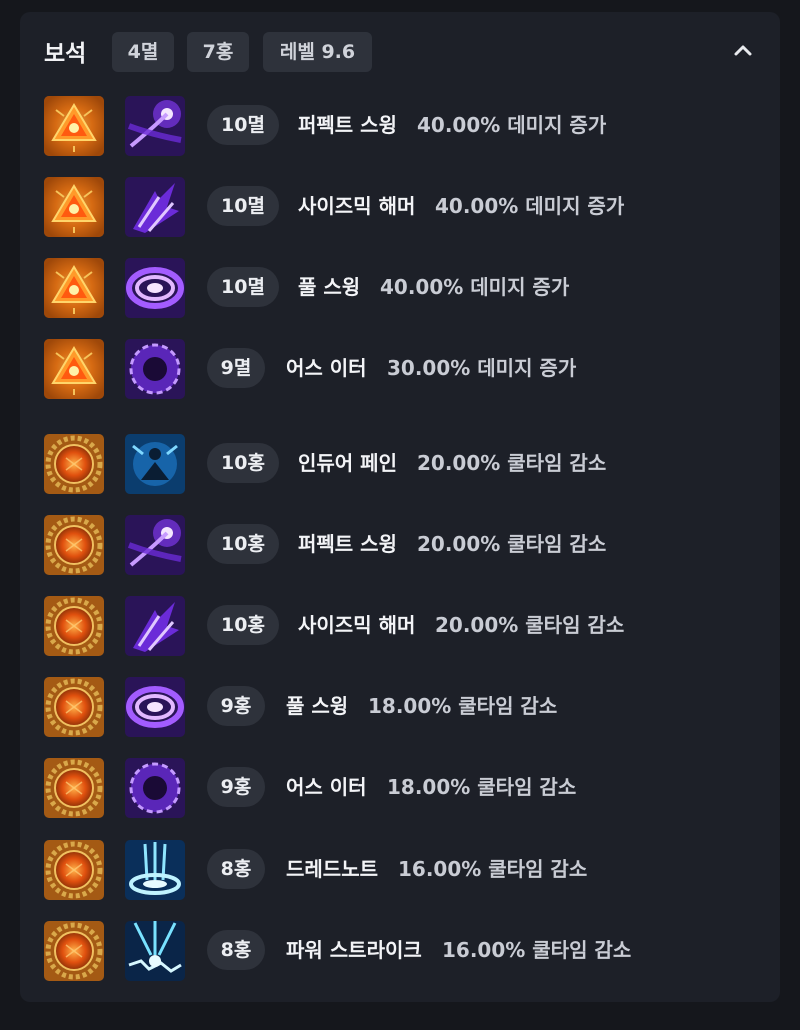 Image resolution: width=800 pixels, height=1030 pixels. Describe the element at coordinates (155, 464) in the screenshot. I see `endure-pain-icon` at that location.